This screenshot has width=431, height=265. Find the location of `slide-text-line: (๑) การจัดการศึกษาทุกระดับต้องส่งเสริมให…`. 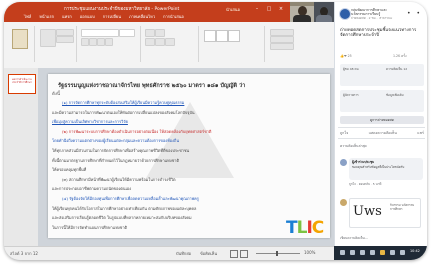

slide-text-line: (๑) การจัดการศึกษาทุกระดับต้องส่งเสริมให… is located at coordinates (123, 102).